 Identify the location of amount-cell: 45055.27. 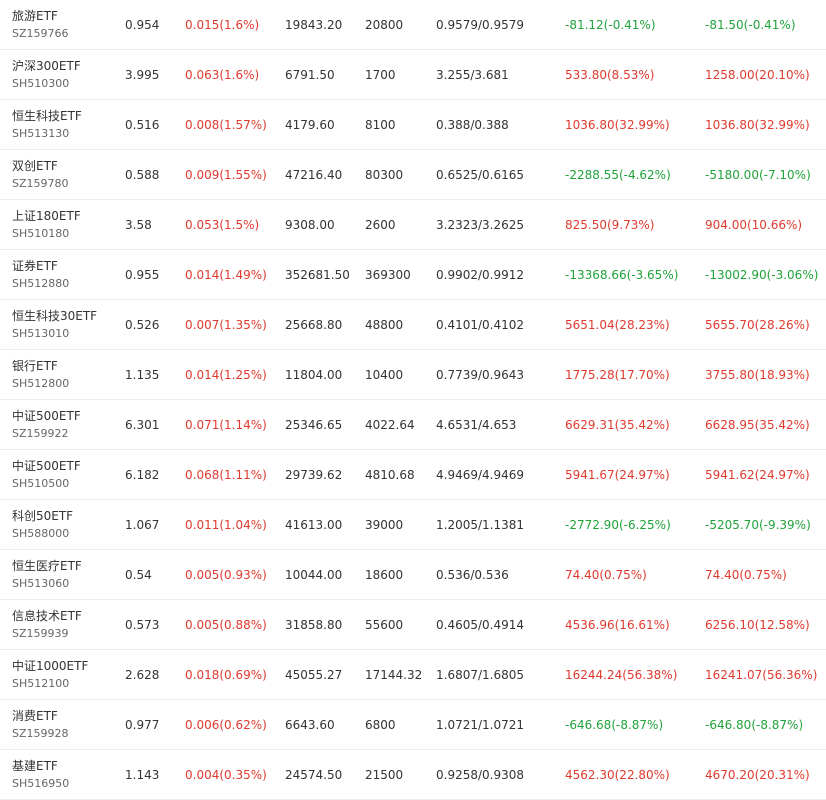
(325, 674).